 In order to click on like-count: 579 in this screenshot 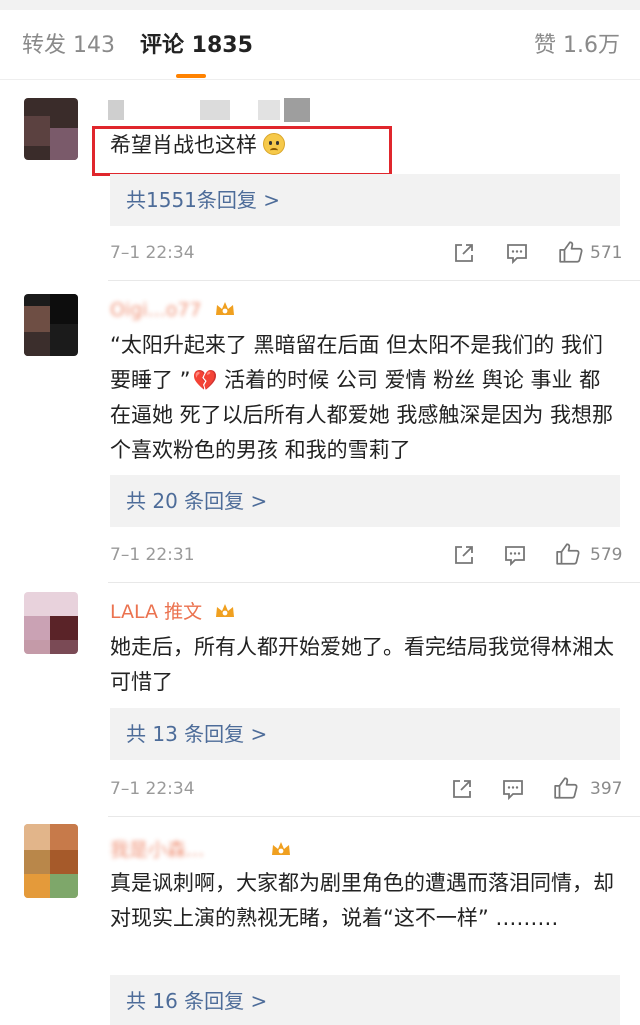, I will do `click(606, 555)`.